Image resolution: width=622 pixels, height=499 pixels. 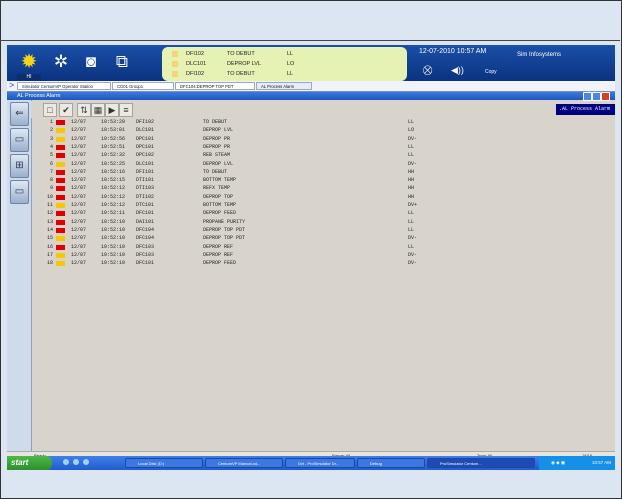 What do you see at coordinates (84, 110) in the screenshot?
I see `filter-icon: ⇅` at bounding box center [84, 110].